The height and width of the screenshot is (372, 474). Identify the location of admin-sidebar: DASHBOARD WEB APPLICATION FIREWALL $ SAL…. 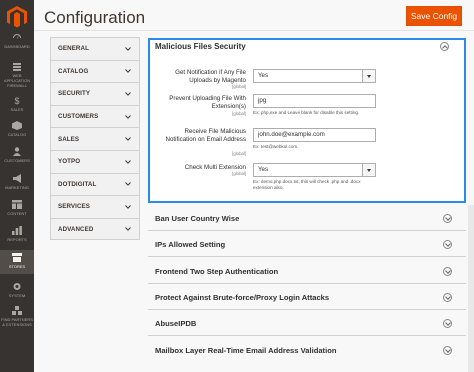
(17, 186).